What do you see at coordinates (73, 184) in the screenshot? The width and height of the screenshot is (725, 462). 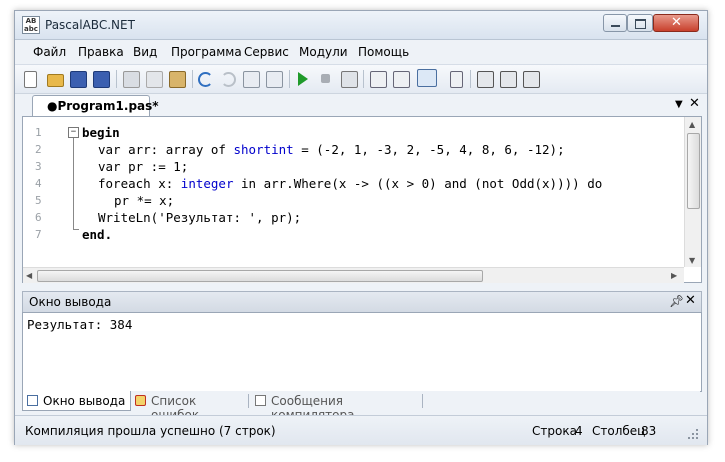 I see `fold-line` at bounding box center [73, 184].